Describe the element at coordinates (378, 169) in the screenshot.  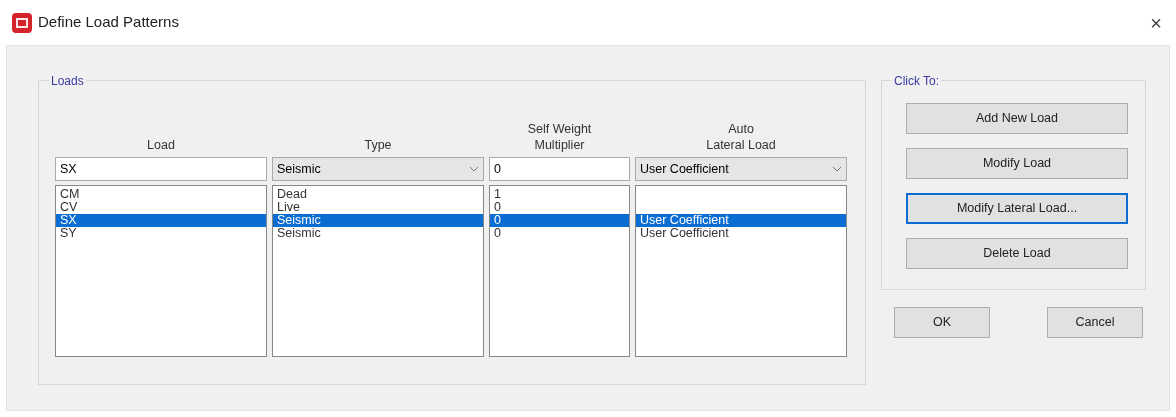
I see `dropdown: Seismic` at that location.